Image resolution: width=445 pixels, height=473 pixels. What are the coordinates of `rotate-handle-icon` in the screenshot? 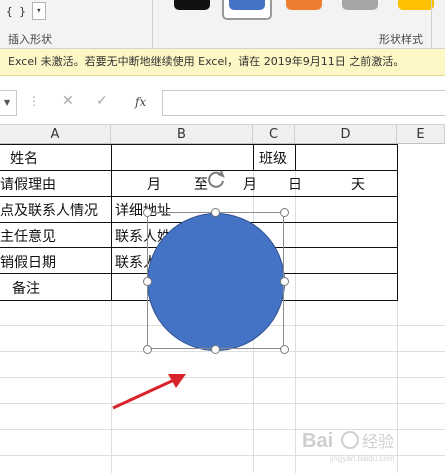 It's located at (216, 179).